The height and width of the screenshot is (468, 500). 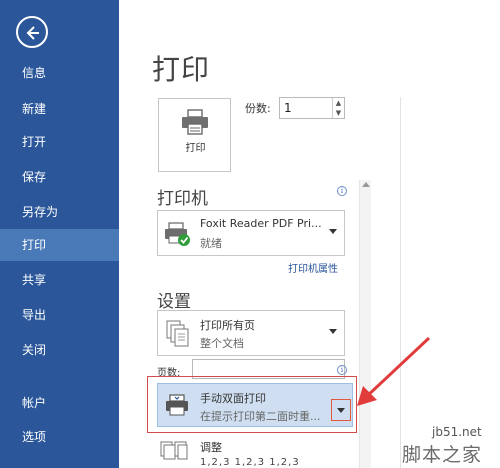 I want to click on sidebar-item-account: 帐户, so click(x=59, y=403).